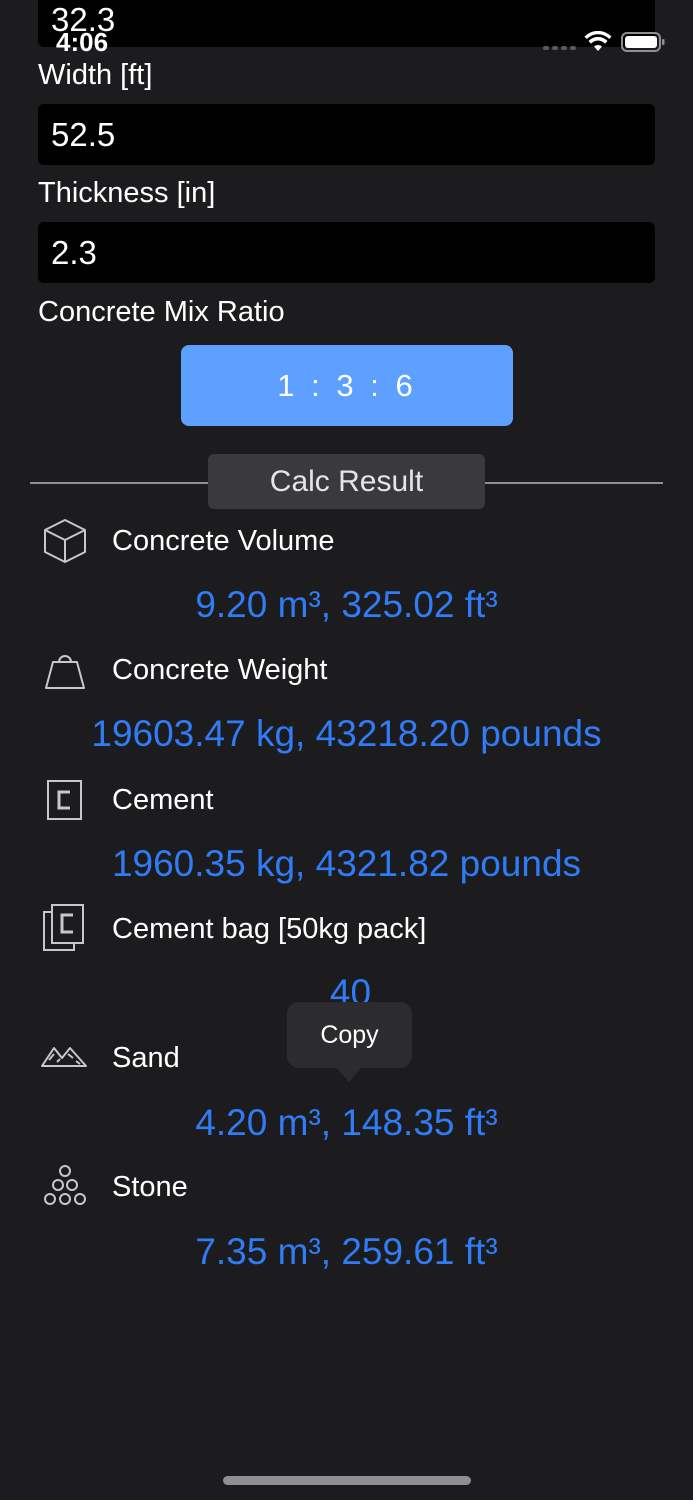 This screenshot has height=1500, width=693. Describe the element at coordinates (346, 1123) in the screenshot. I see `sand-value: 4.20 m³, 148.35 ft³` at that location.